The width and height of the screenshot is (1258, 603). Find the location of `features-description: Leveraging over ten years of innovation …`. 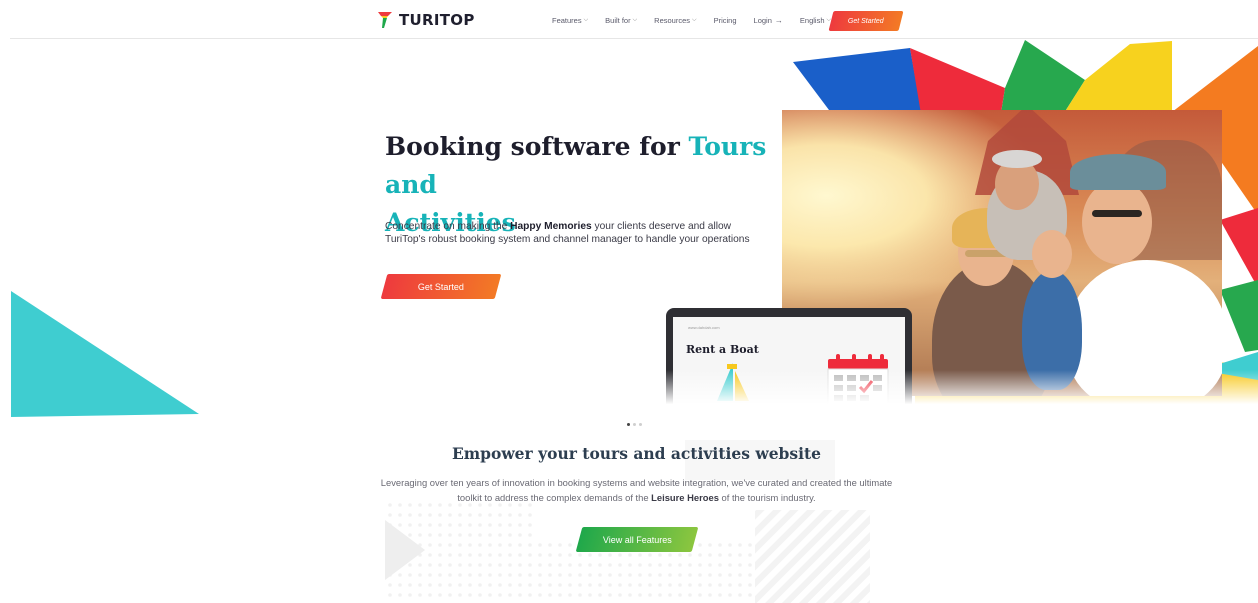

features-description: Leveraging over ten years of innovation … is located at coordinates (636, 490).